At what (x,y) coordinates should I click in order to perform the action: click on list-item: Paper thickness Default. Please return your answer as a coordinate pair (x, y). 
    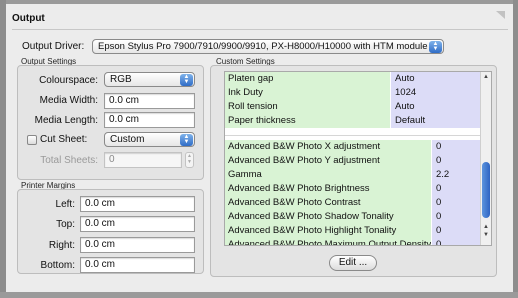
    Looking at the image, I should click on (352, 121).